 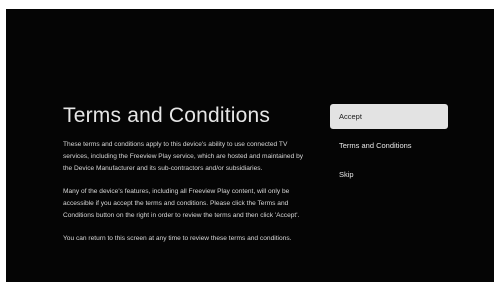 I want to click on skip-button: Skip, so click(x=389, y=174).